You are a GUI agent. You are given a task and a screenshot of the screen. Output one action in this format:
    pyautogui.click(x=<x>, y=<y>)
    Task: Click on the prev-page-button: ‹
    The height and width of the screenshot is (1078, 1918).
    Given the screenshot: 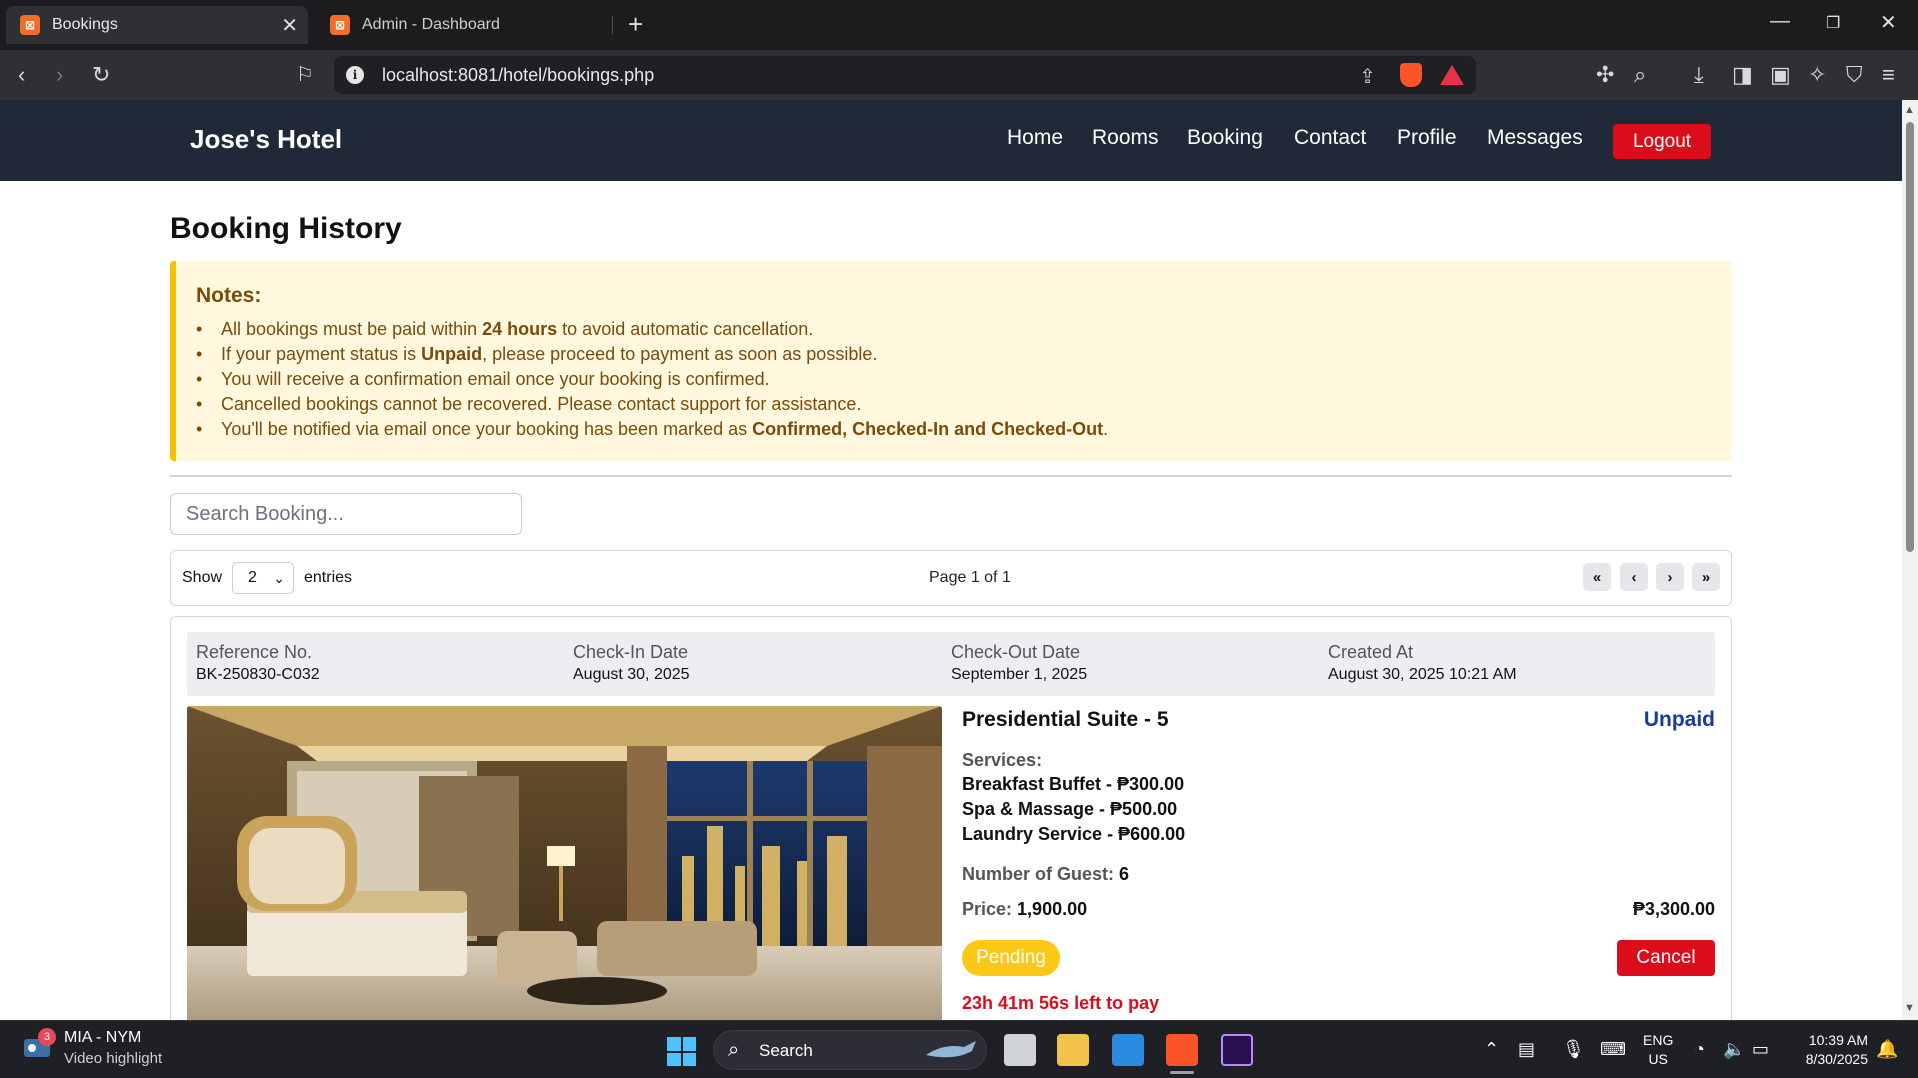 What is the action you would take?
    pyautogui.click(x=1634, y=577)
    